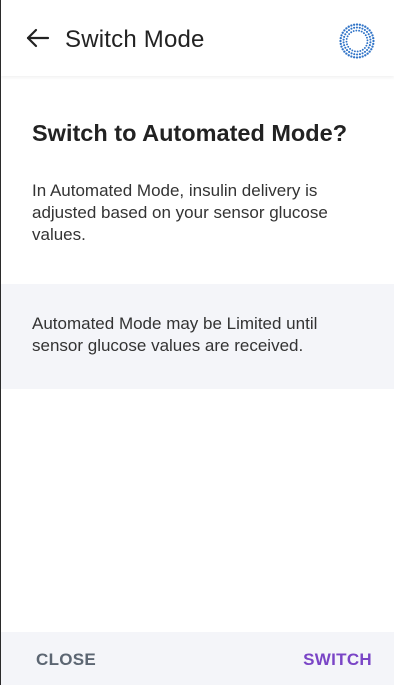 Image resolution: width=395 pixels, height=685 pixels. What do you see at coordinates (357, 41) in the screenshot?
I see `sensor-status-icon` at bounding box center [357, 41].